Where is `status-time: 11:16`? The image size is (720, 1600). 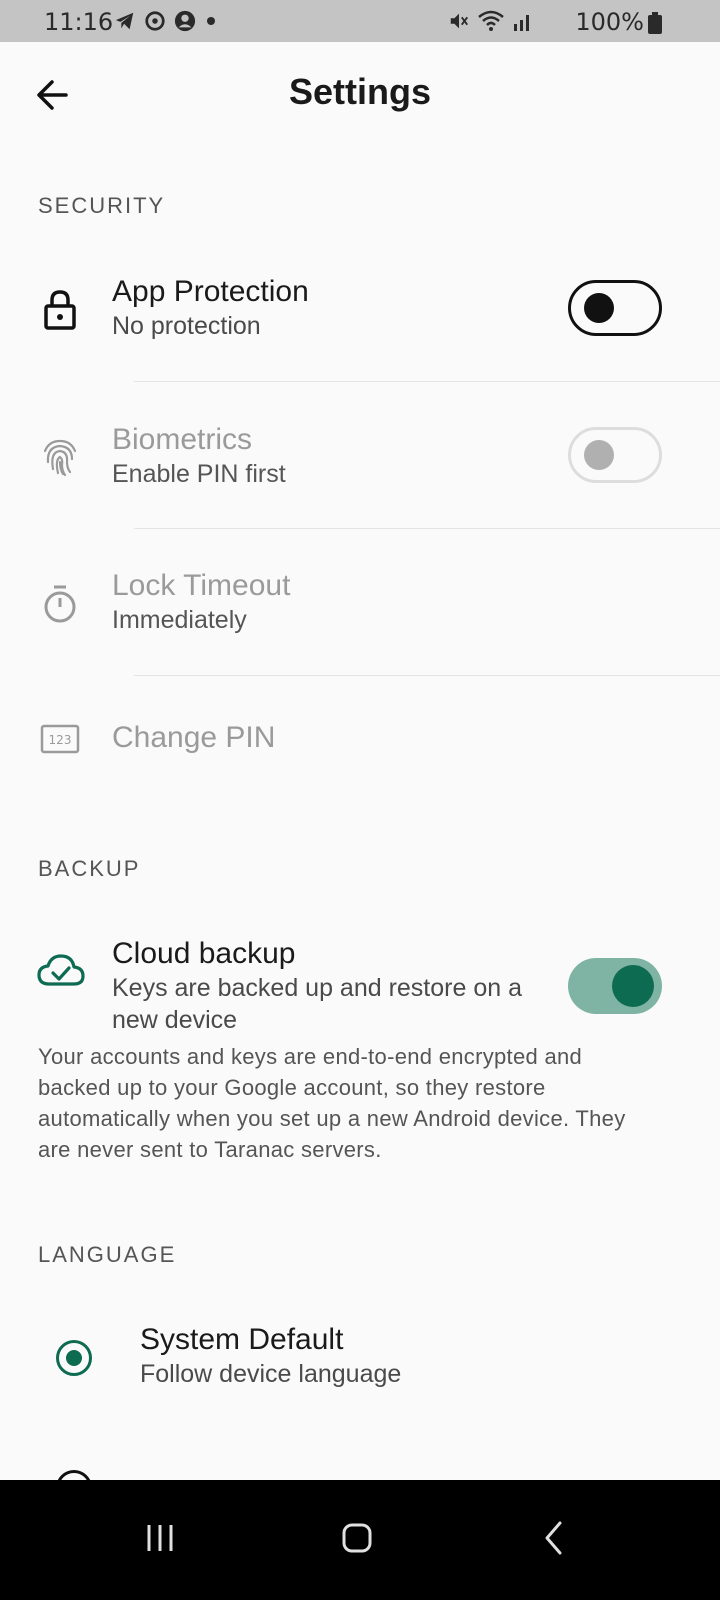 status-time: 11:16 is located at coordinates (79, 22).